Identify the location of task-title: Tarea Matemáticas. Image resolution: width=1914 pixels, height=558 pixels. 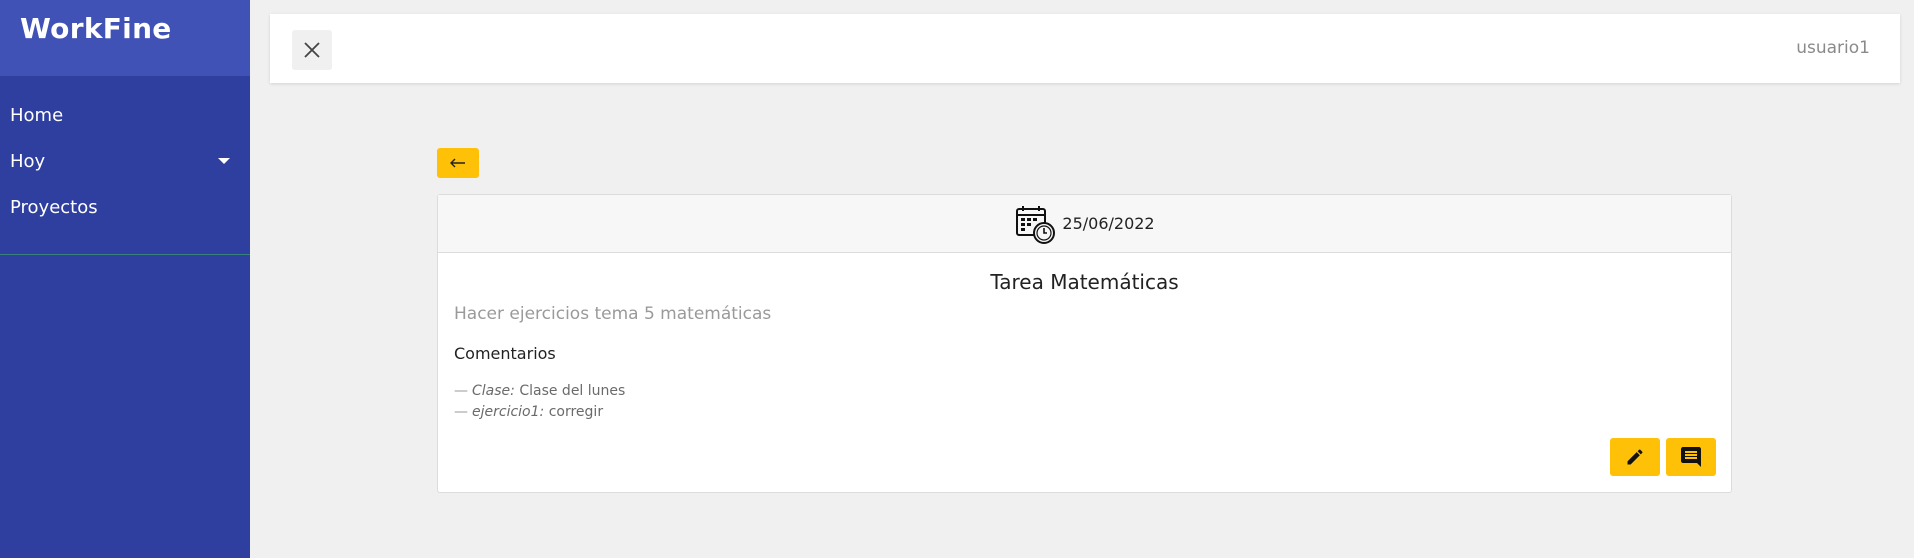
(1084, 282).